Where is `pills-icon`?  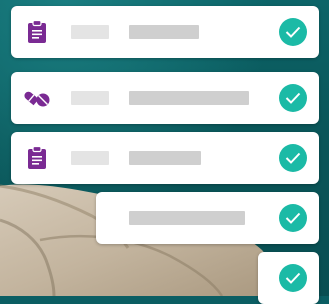 pills-icon is located at coordinates (37, 98).